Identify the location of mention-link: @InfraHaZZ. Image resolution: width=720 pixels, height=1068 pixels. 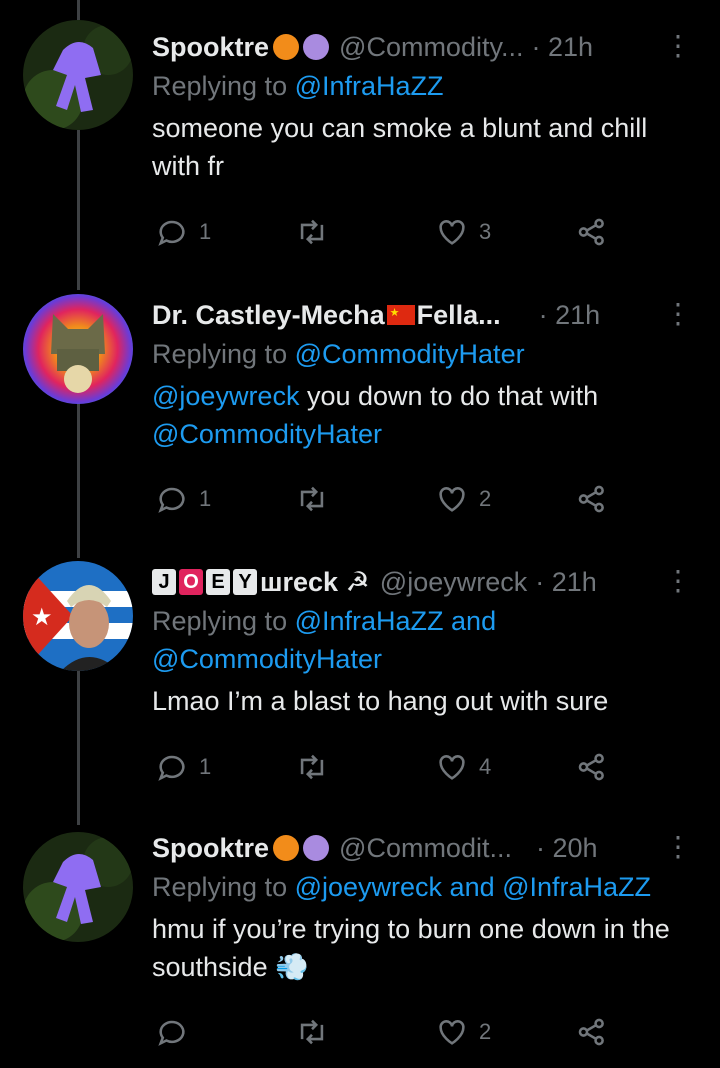
(369, 86).